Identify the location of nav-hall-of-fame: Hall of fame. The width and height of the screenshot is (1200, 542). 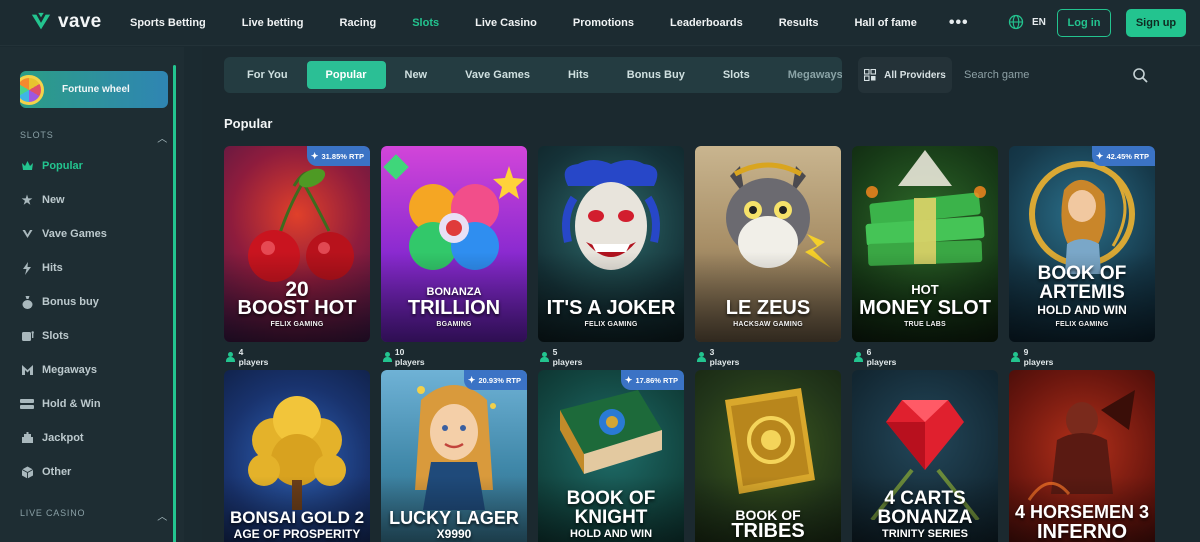
(885, 23).